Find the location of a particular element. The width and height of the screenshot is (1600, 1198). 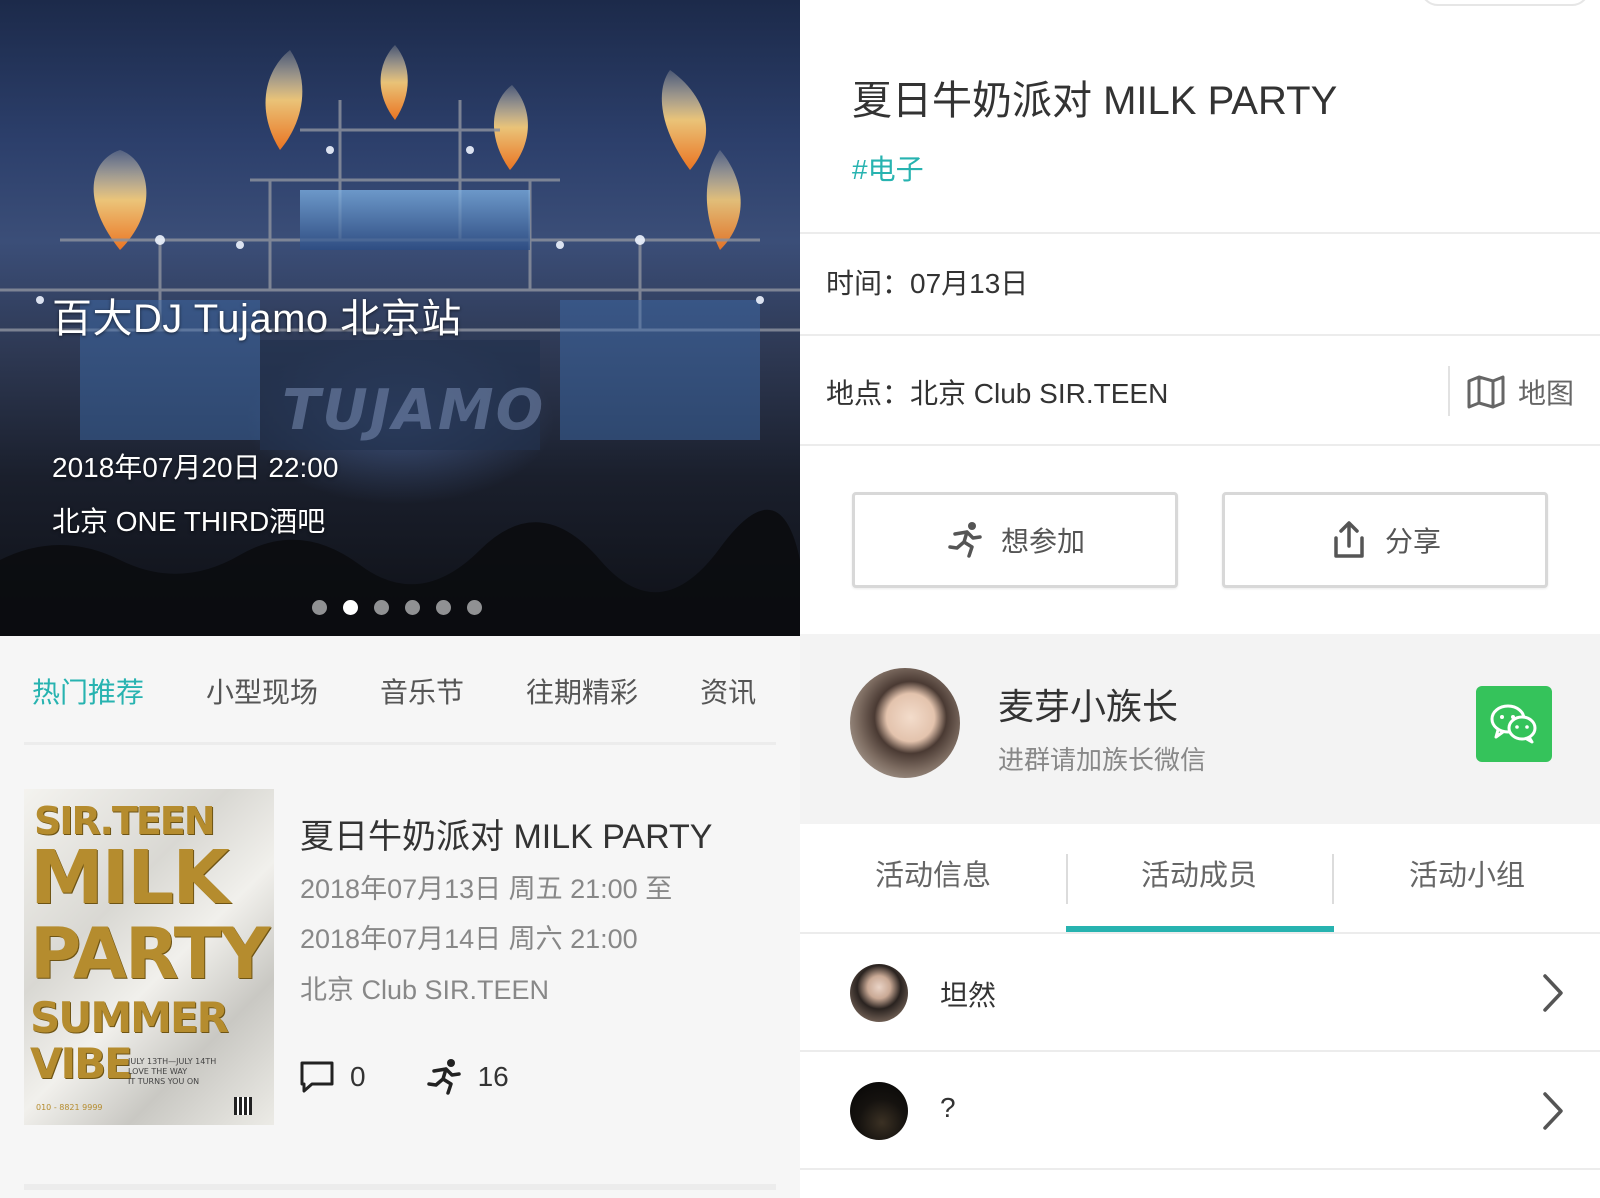

wechat-button is located at coordinates (1514, 724).